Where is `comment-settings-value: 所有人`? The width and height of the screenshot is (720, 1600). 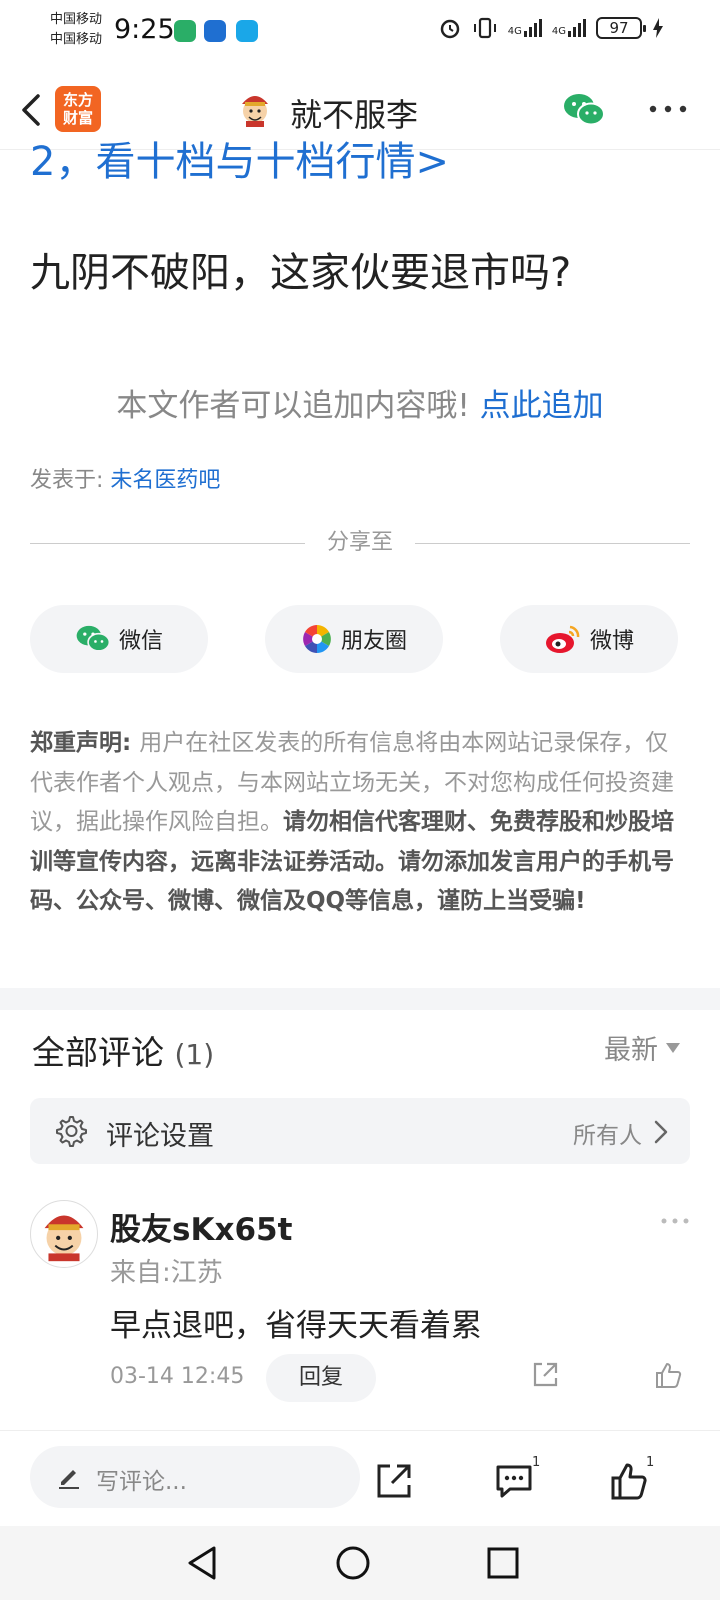 comment-settings-value: 所有人 is located at coordinates (607, 1136).